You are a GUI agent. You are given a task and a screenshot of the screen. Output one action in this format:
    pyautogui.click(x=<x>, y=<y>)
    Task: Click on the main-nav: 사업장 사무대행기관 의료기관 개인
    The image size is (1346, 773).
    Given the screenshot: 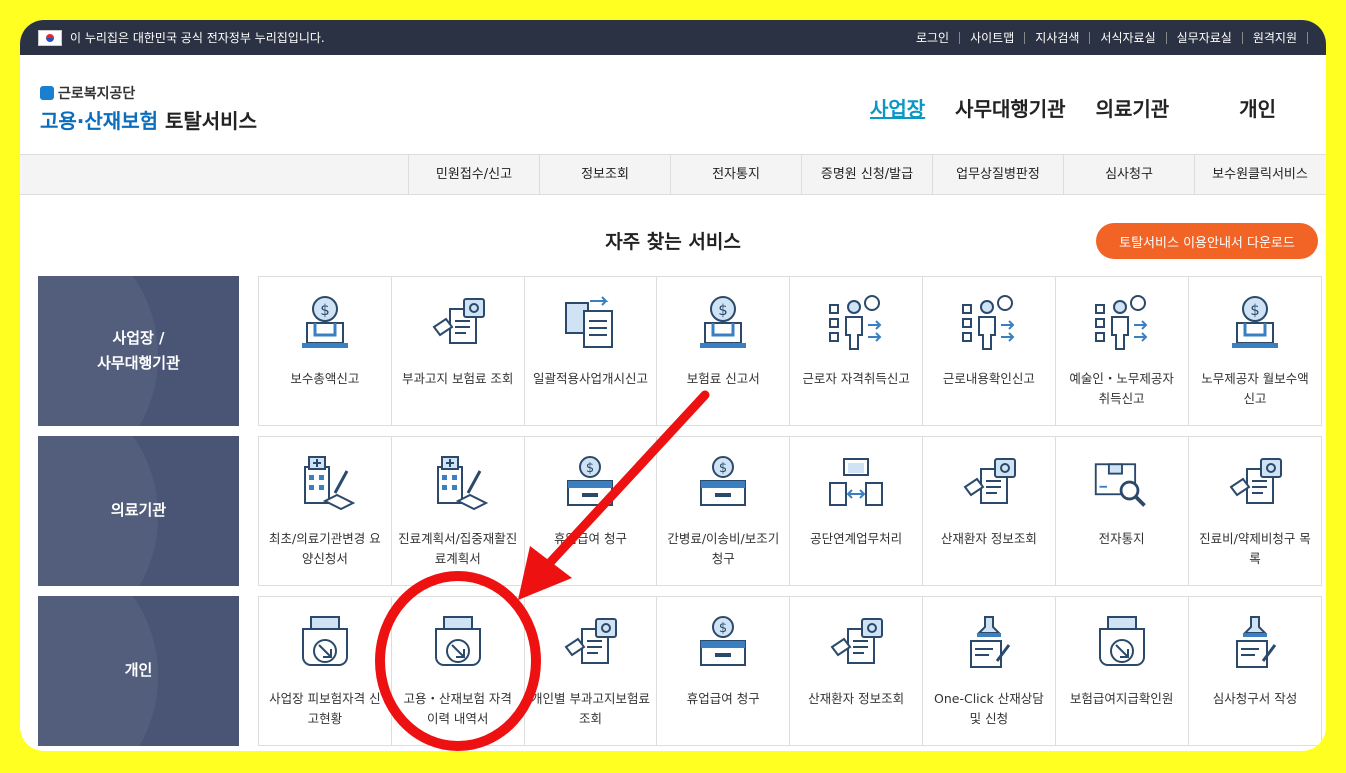 What is the action you would take?
    pyautogui.click(x=1090, y=107)
    